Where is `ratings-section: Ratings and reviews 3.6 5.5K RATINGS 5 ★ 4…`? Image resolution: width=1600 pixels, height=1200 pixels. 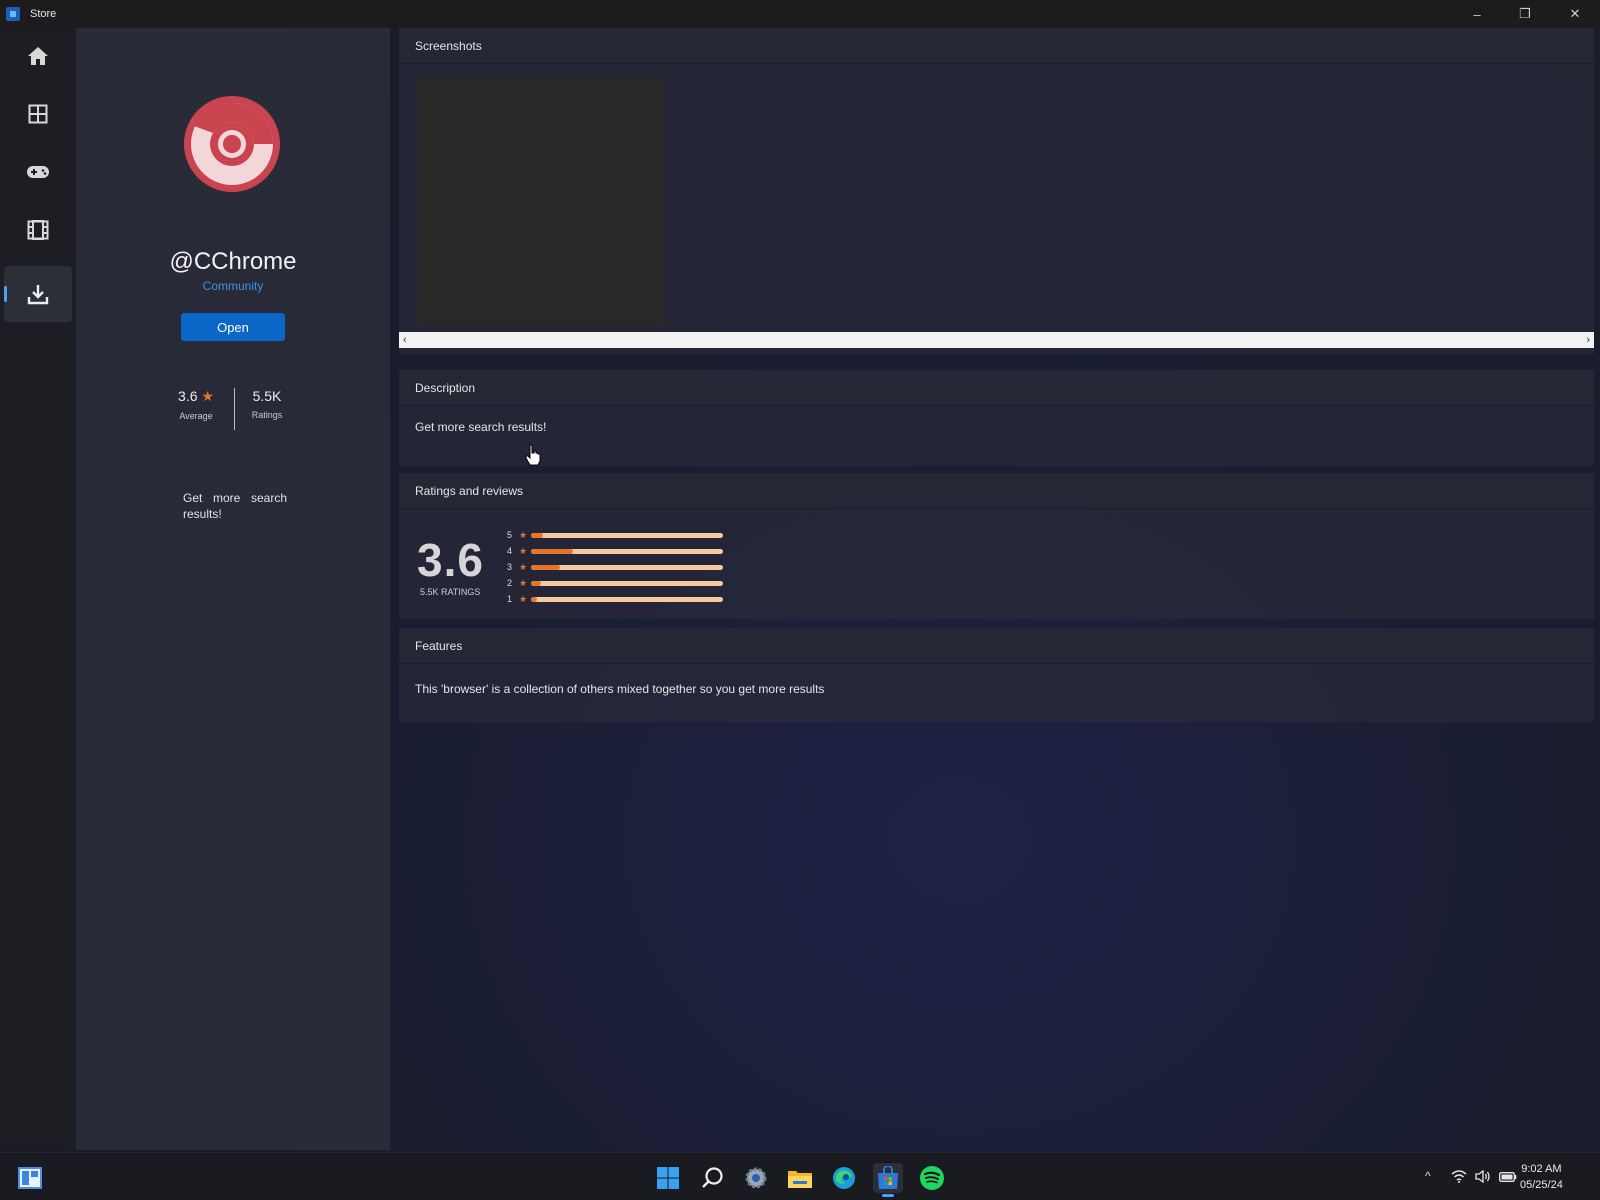
ratings-section: Ratings and reviews 3.6 5.5K RATINGS 5 ★ 4… is located at coordinates (996, 546).